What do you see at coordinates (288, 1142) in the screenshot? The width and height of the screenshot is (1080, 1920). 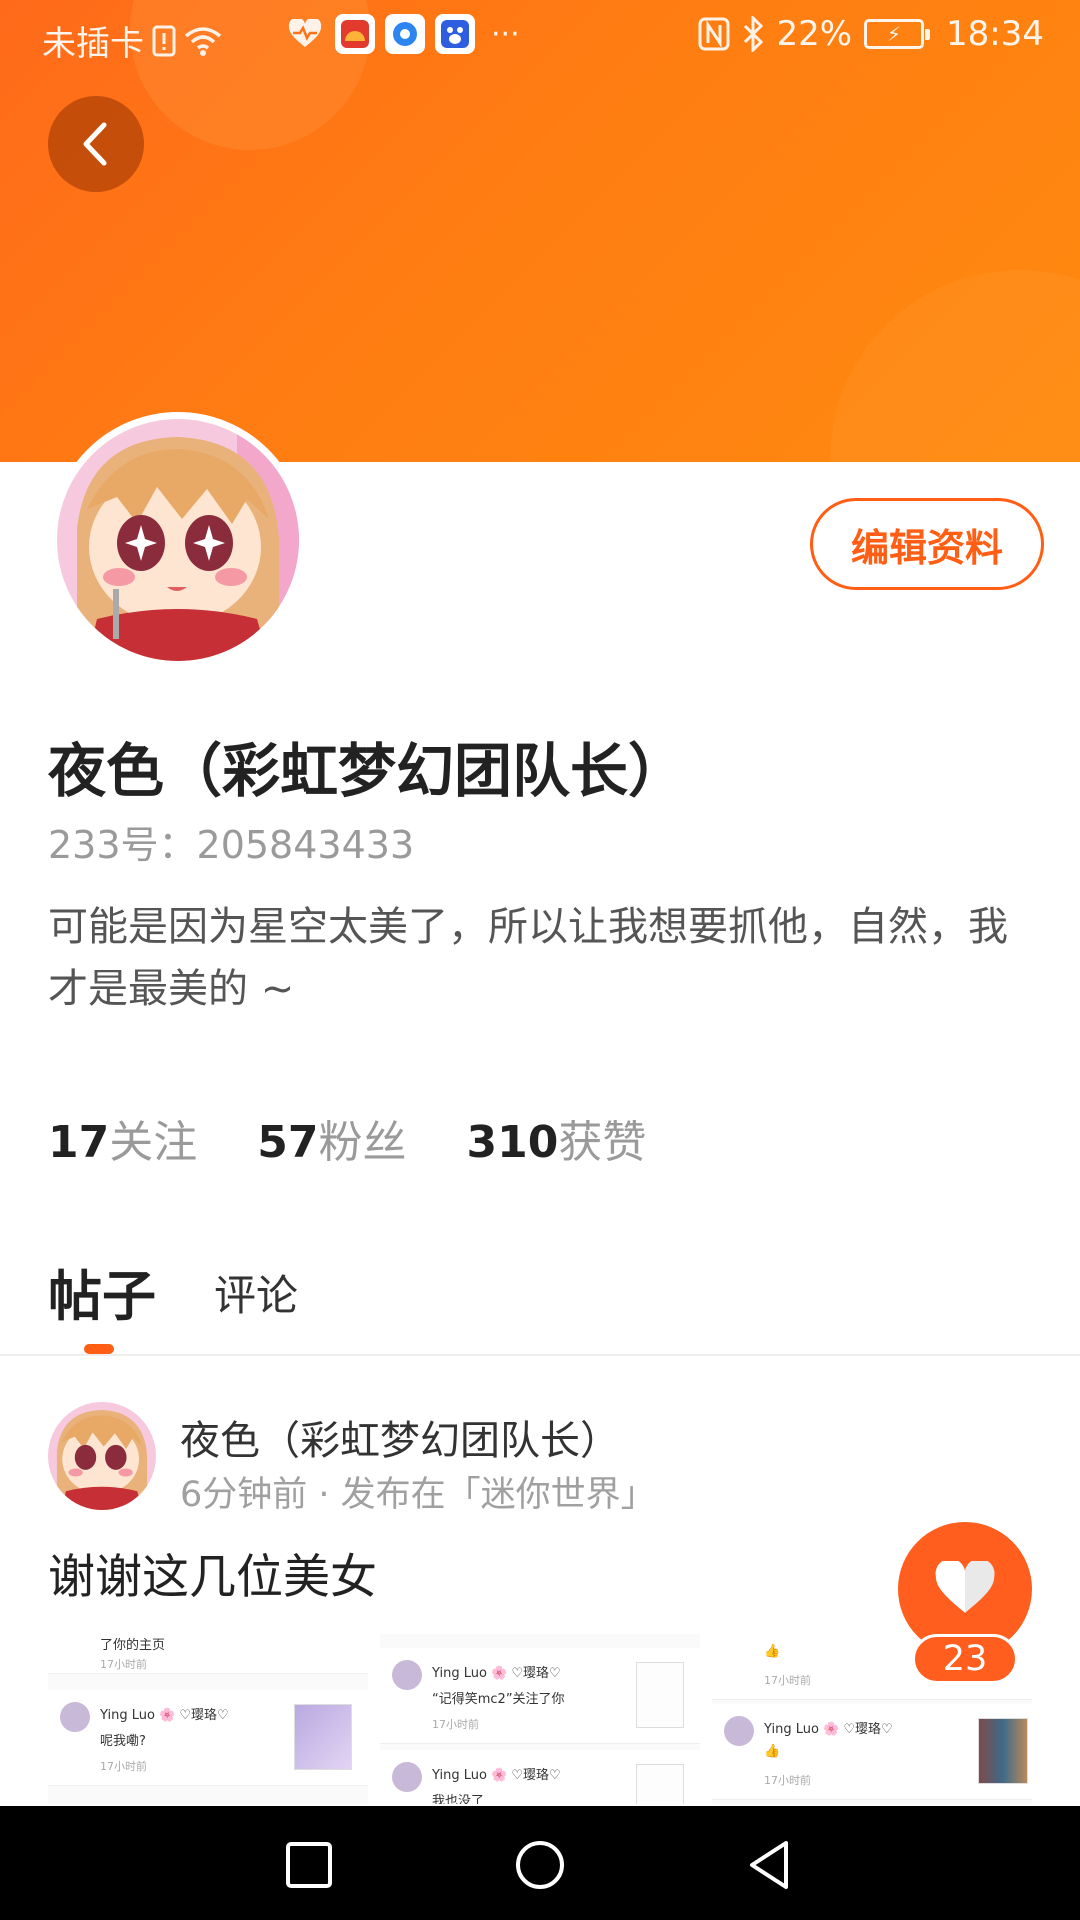 I see `stat-followers-count: 57` at bounding box center [288, 1142].